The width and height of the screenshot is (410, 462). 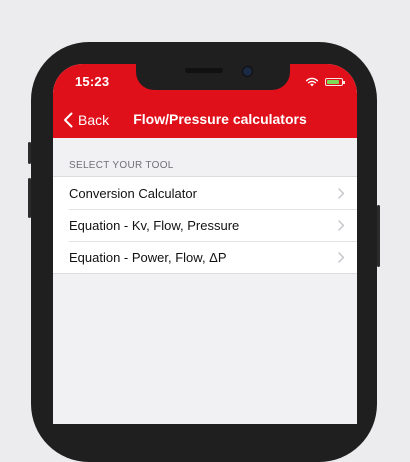 I want to click on nav-header: 15:23 Back Flow/Pressure calculators, so click(x=205, y=101).